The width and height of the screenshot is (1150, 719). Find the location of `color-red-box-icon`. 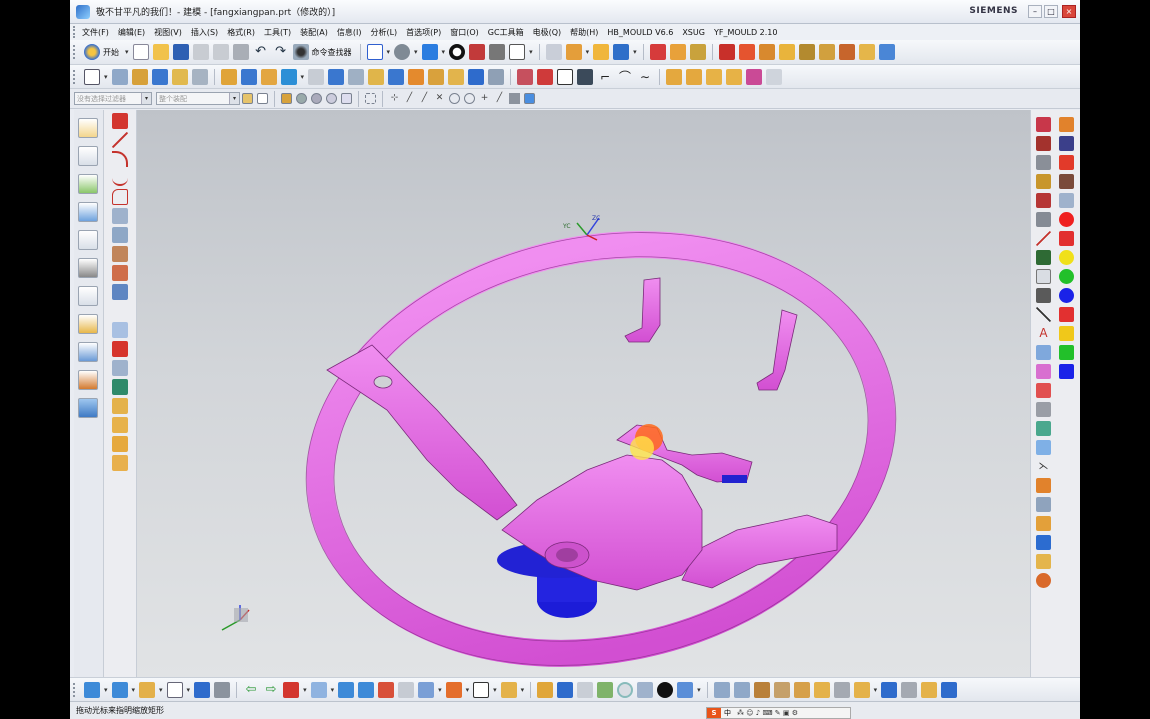

color-red-box-icon is located at coordinates (1066, 238).